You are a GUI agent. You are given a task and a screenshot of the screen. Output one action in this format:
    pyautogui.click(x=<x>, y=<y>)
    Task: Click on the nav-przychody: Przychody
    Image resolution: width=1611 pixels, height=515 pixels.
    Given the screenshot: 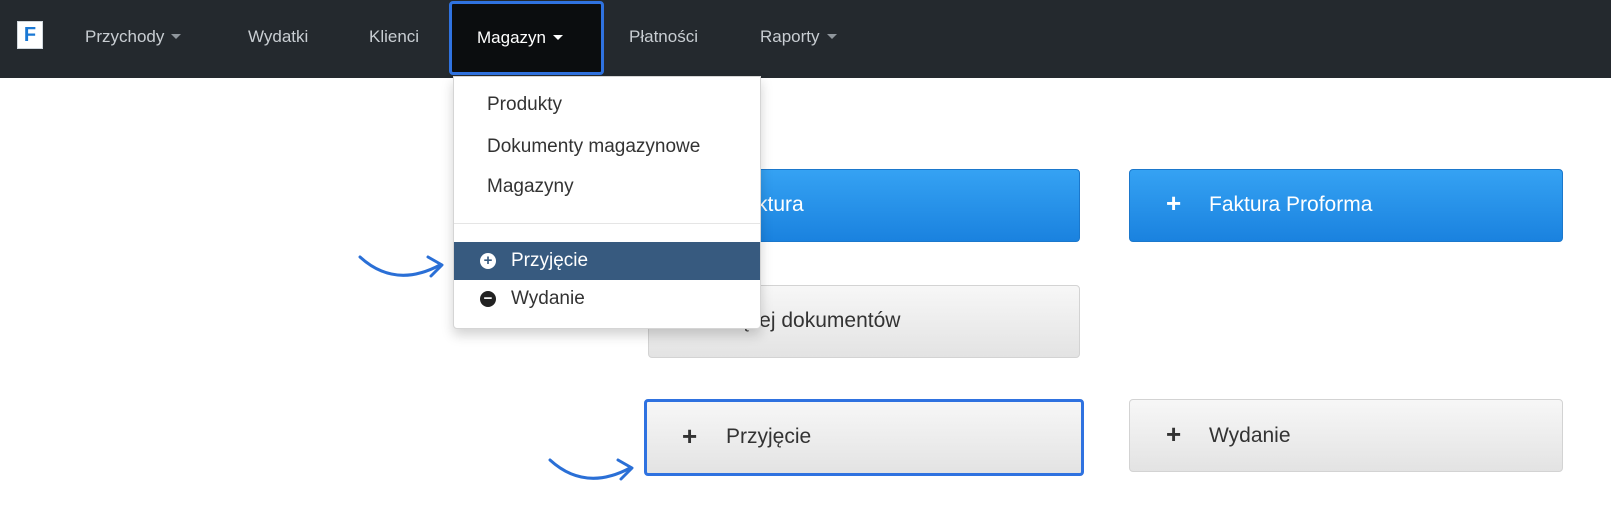 What is the action you would take?
    pyautogui.click(x=133, y=37)
    